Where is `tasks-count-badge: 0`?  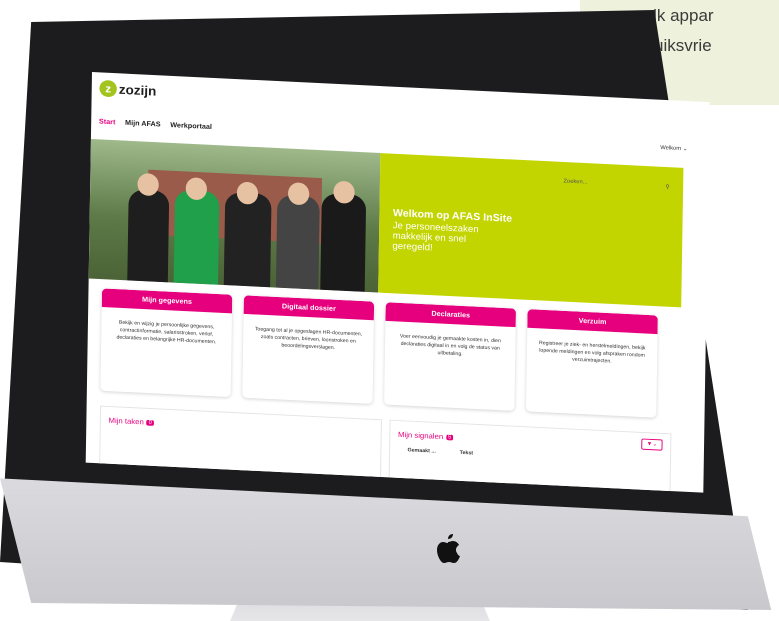 tasks-count-badge: 0 is located at coordinates (150, 422).